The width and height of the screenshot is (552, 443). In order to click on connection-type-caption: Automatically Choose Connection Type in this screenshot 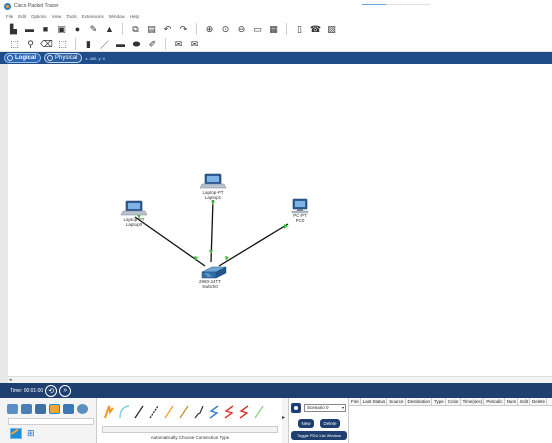, I will do `click(190, 437)`.